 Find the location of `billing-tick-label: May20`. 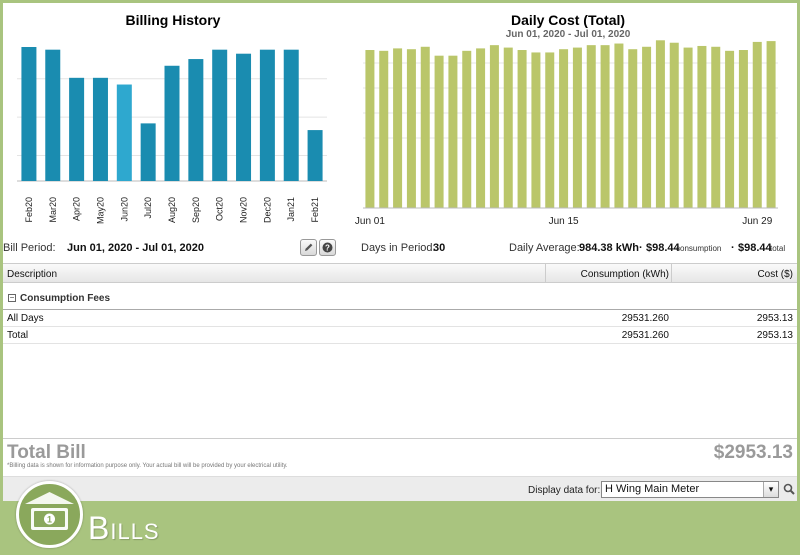

billing-tick-label: May20 is located at coordinates (100, 210).